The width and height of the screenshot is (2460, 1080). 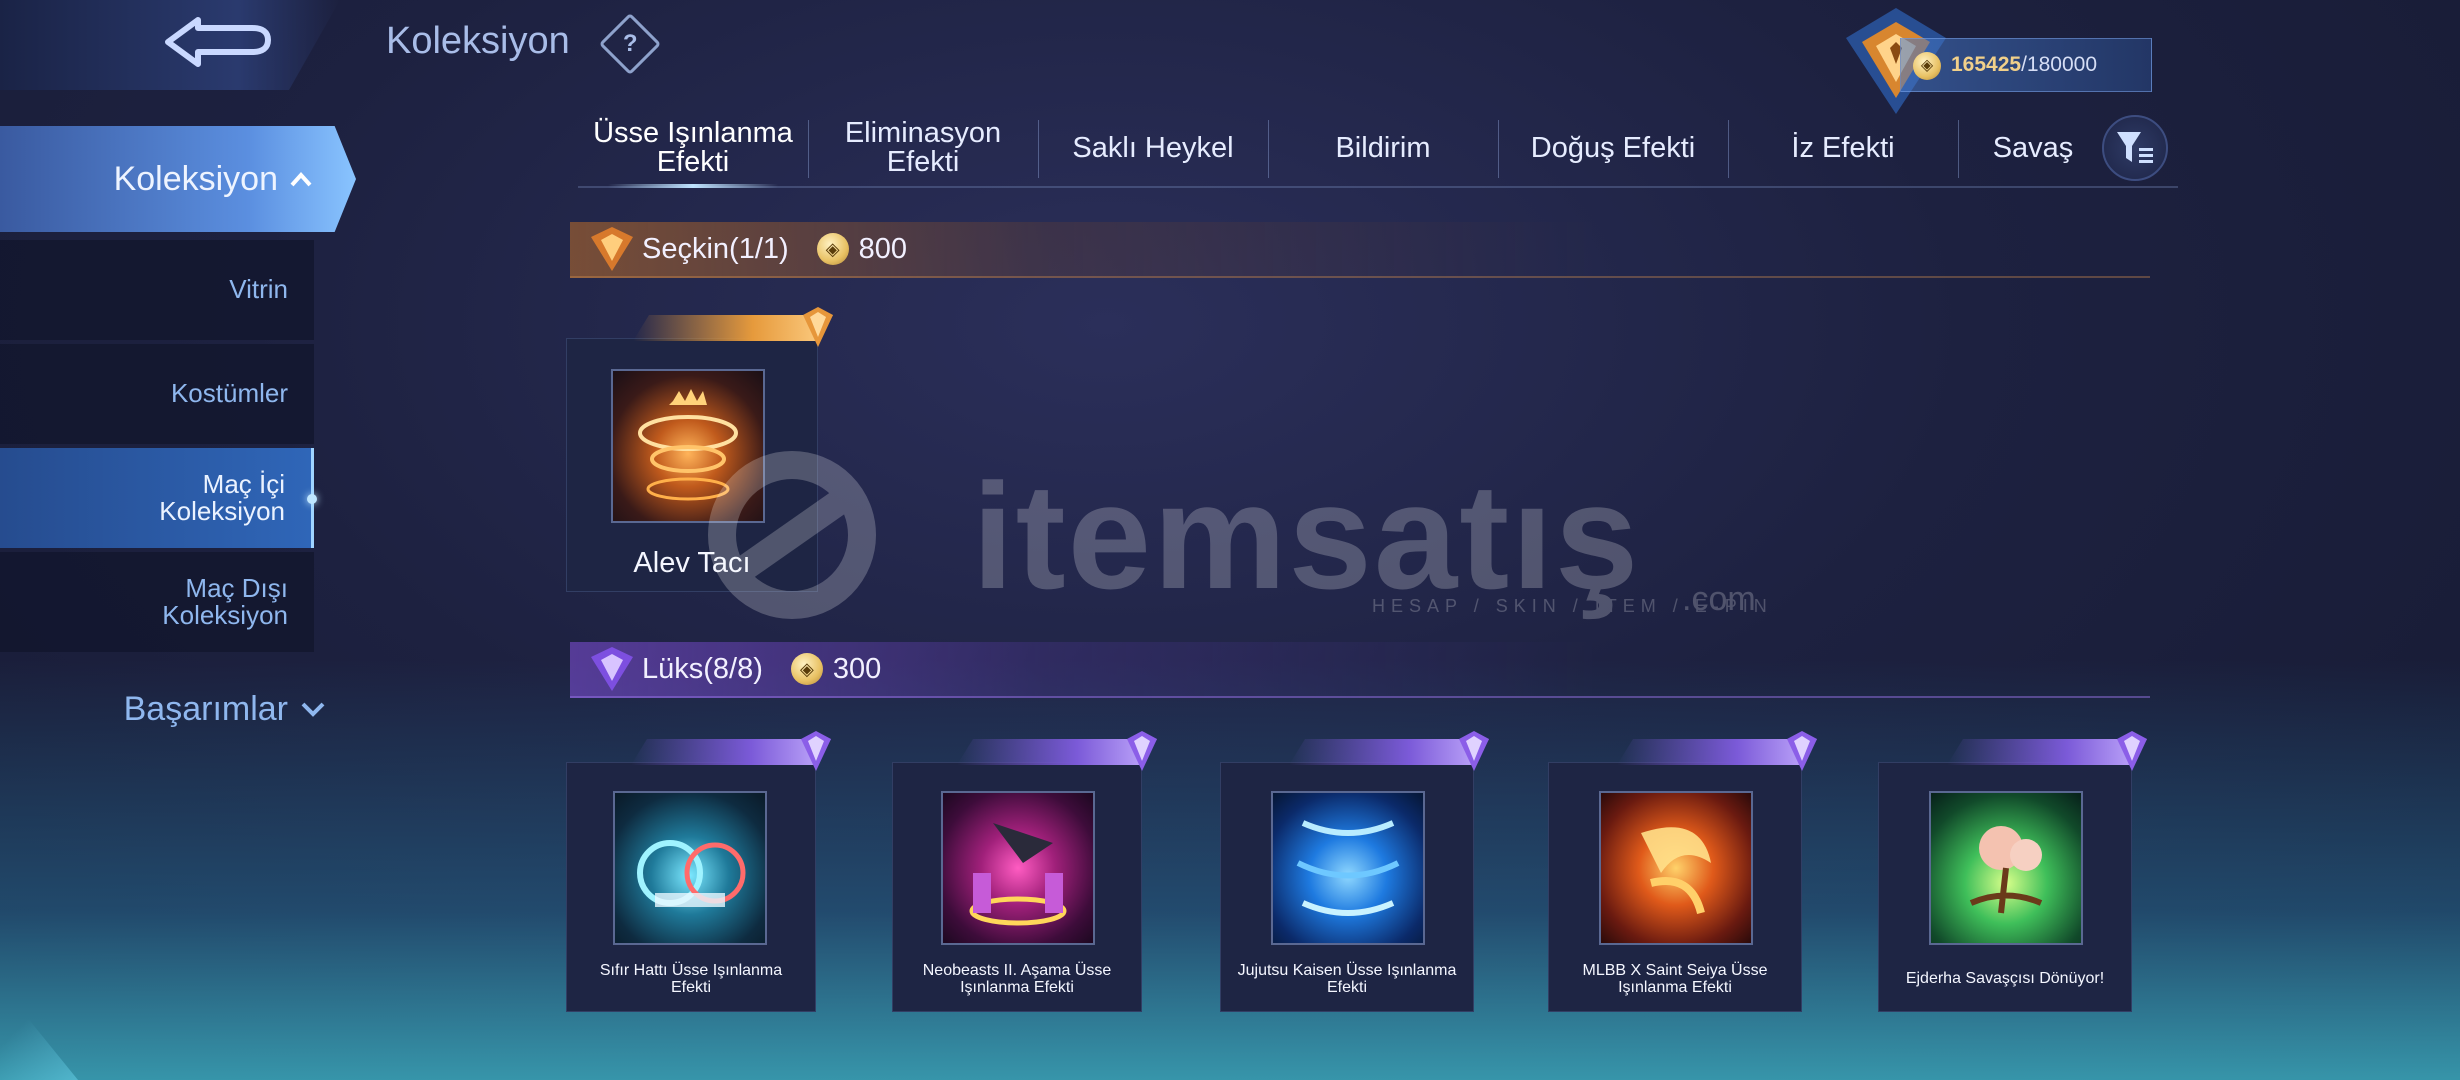 What do you see at coordinates (301, 179) in the screenshot?
I see `chevron-up-icon` at bounding box center [301, 179].